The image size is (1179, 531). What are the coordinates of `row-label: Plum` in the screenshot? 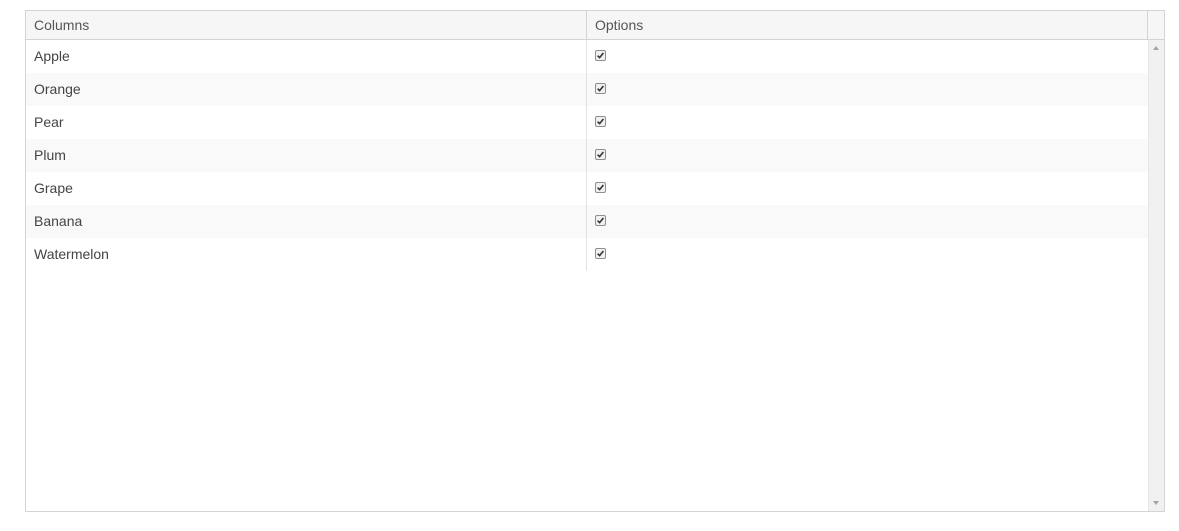 It's located at (306, 155).